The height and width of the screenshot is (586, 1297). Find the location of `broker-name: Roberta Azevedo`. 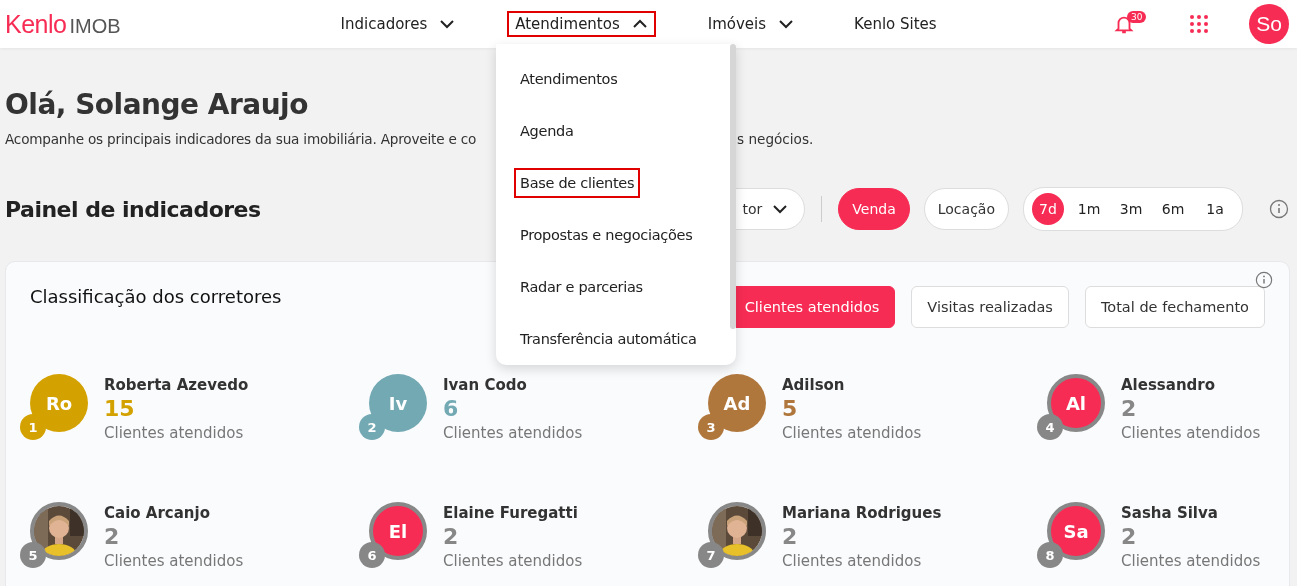

broker-name: Roberta Azevedo is located at coordinates (176, 385).